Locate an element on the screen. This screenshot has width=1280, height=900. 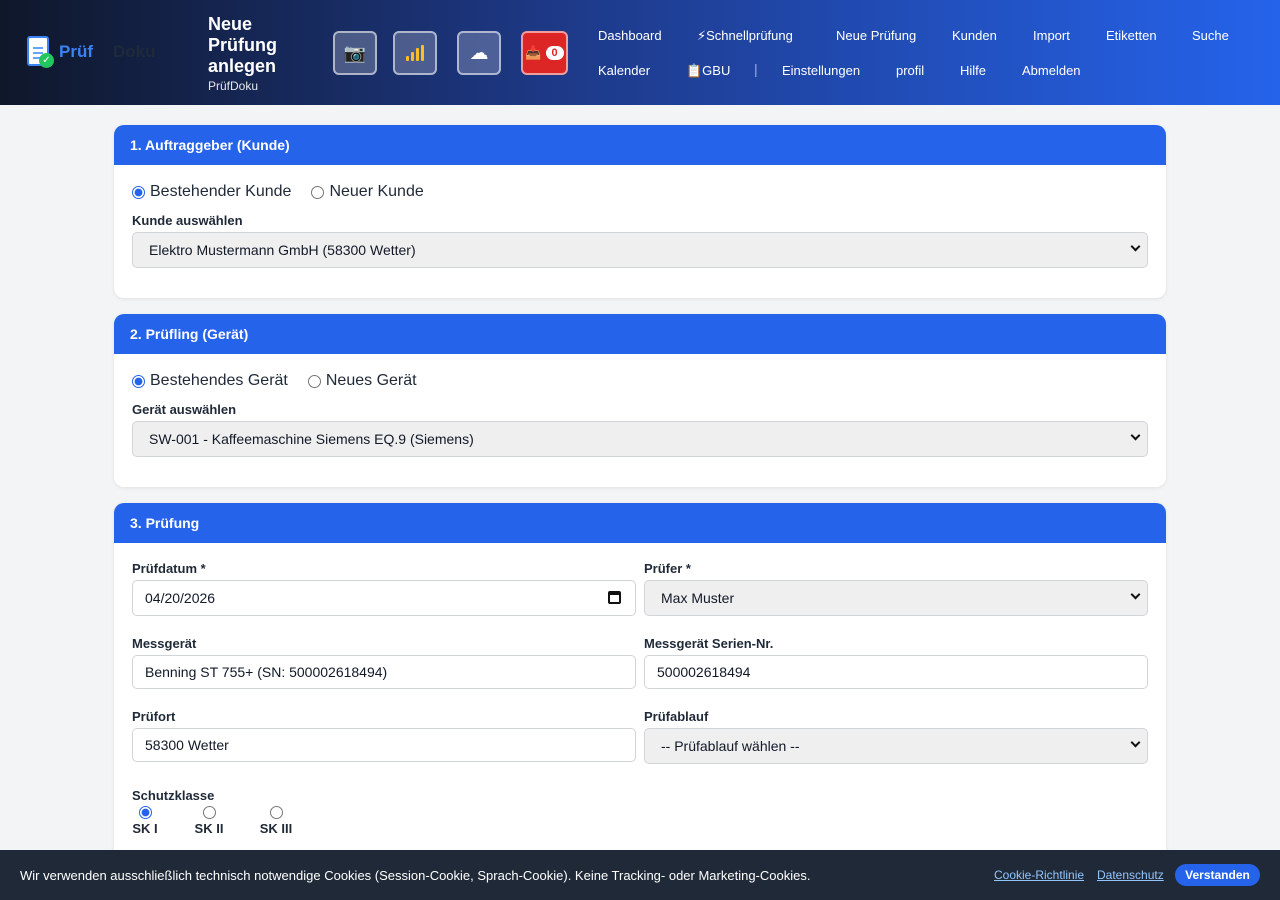
privacy-link: Datenschutz is located at coordinates (1130, 875).